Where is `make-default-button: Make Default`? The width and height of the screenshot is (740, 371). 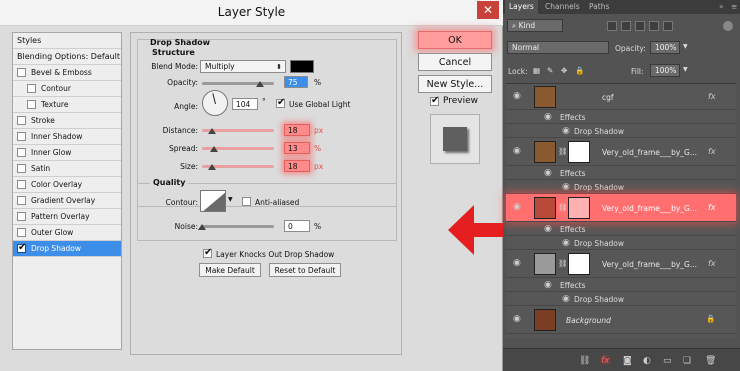 make-default-button: Make Default is located at coordinates (230, 270).